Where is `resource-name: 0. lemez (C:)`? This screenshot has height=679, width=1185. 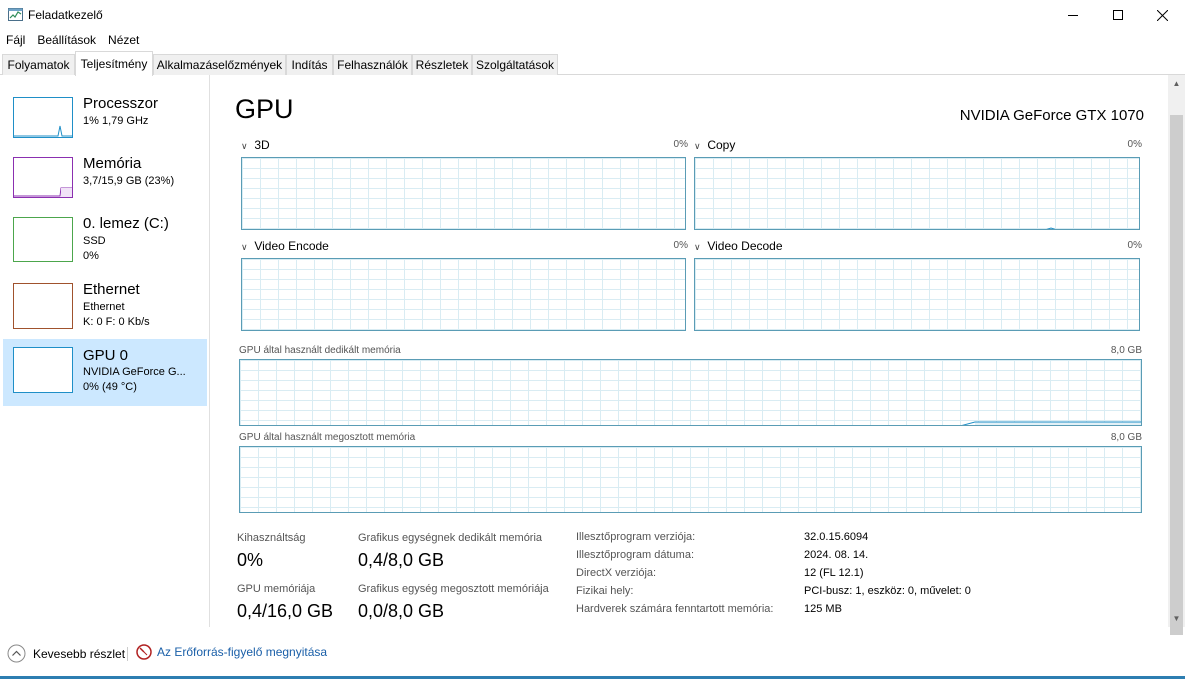
resource-name: 0. lemez (C:) is located at coordinates (126, 223).